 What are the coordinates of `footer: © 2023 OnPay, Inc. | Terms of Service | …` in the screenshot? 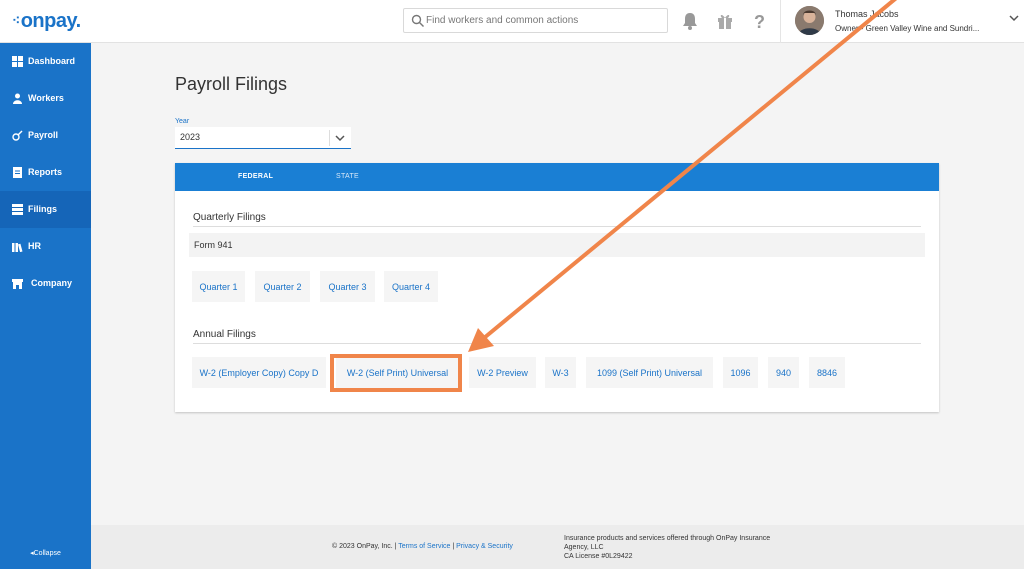 It's located at (557, 547).